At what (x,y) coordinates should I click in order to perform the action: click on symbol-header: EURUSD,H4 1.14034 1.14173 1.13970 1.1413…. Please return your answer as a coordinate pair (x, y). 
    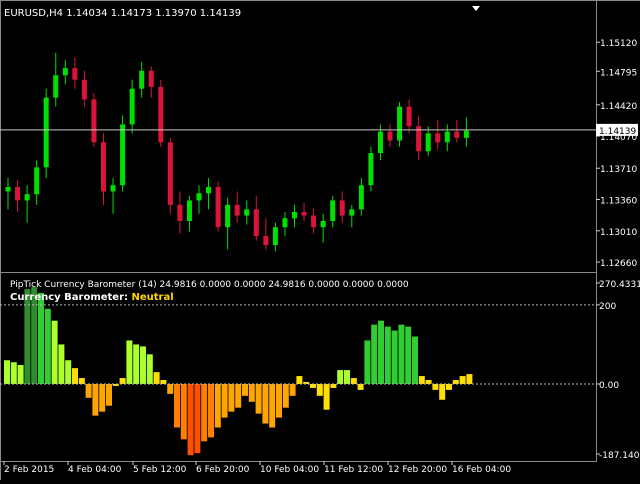
    Looking at the image, I should click on (122, 13).